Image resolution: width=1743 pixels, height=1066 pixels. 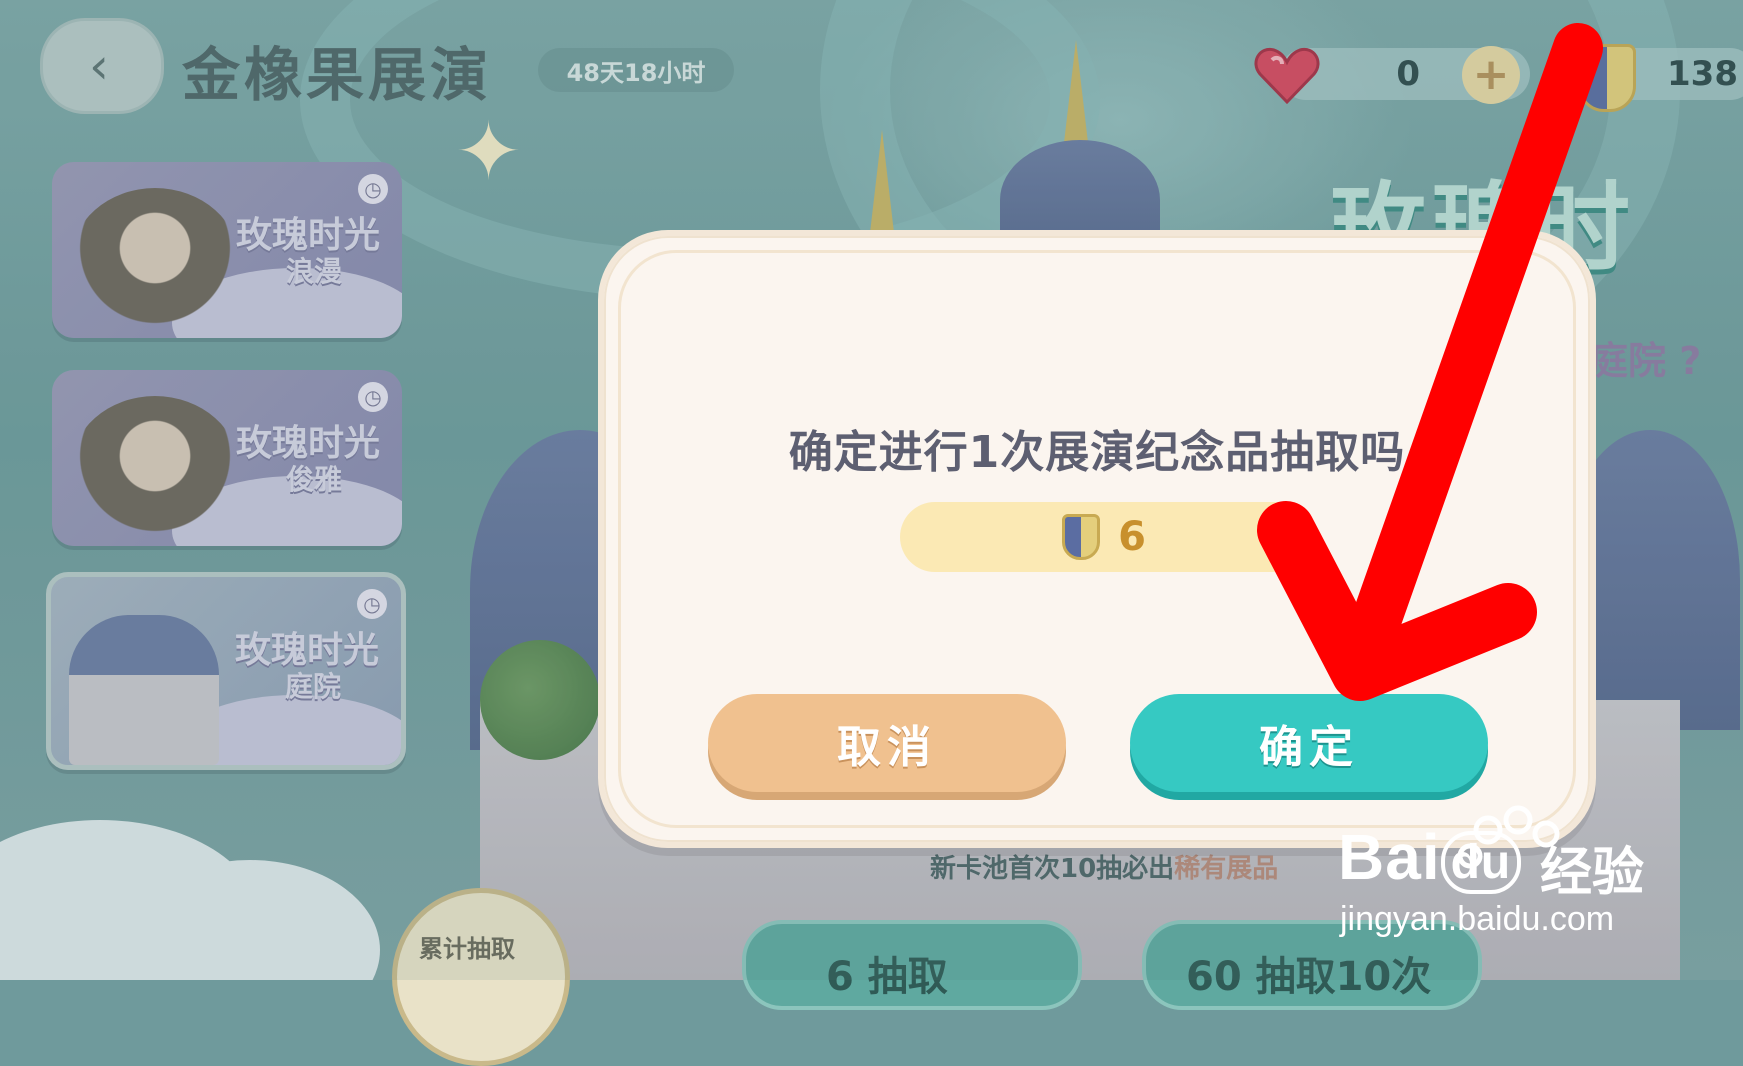 I want to click on dialog-question: 确定进行1次展演纪念品抽取吗, so click(x=1097, y=452).